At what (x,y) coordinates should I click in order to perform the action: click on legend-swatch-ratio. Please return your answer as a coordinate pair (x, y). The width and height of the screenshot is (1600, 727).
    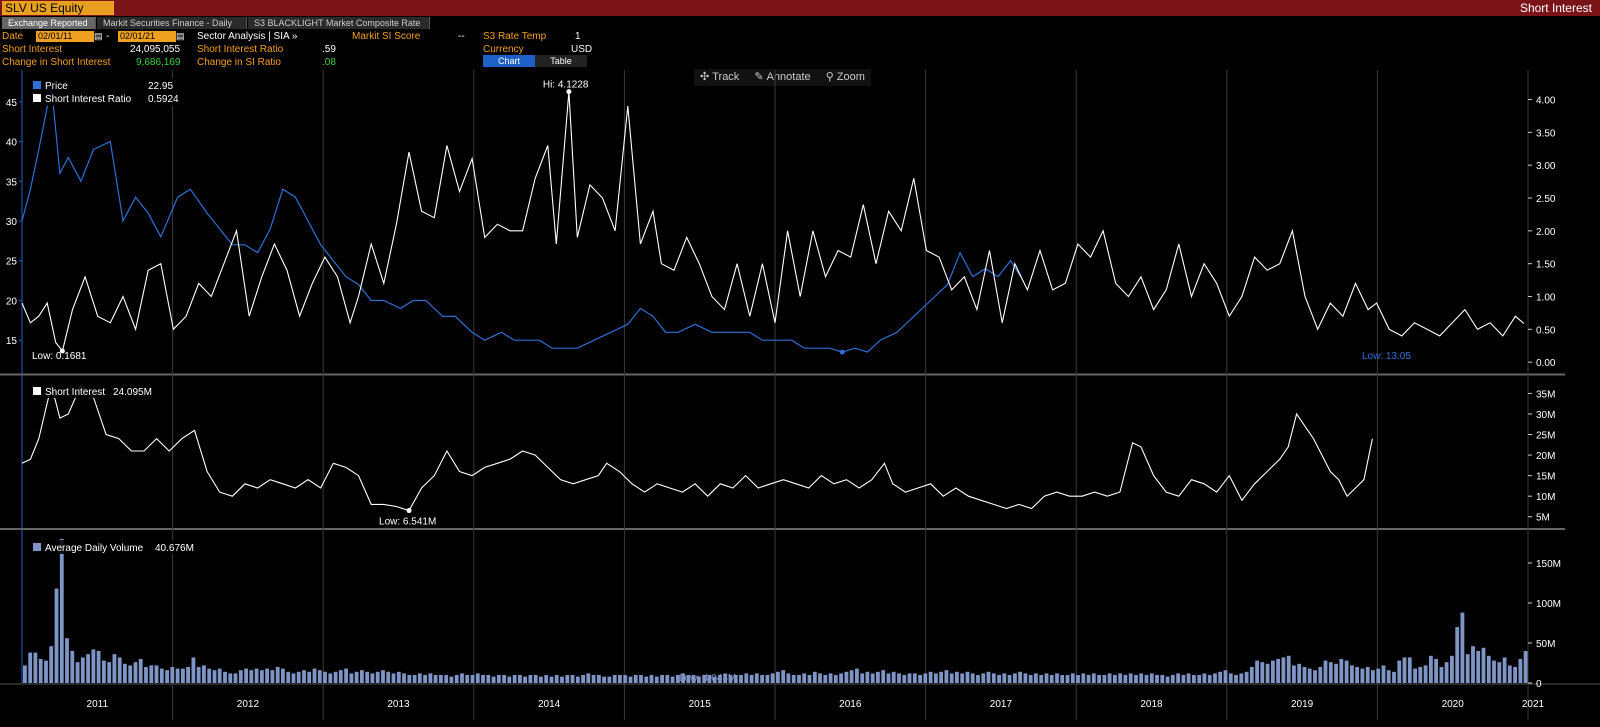
    Looking at the image, I should click on (37, 98).